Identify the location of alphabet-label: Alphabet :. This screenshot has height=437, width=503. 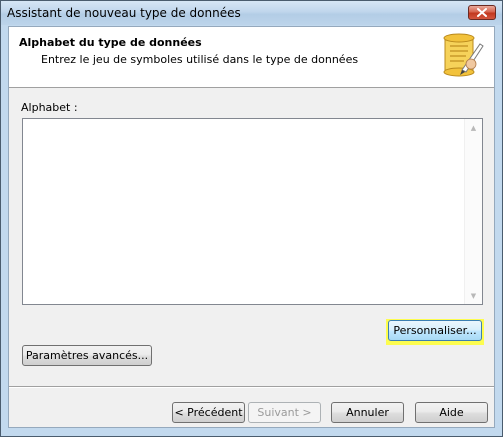
(49, 107).